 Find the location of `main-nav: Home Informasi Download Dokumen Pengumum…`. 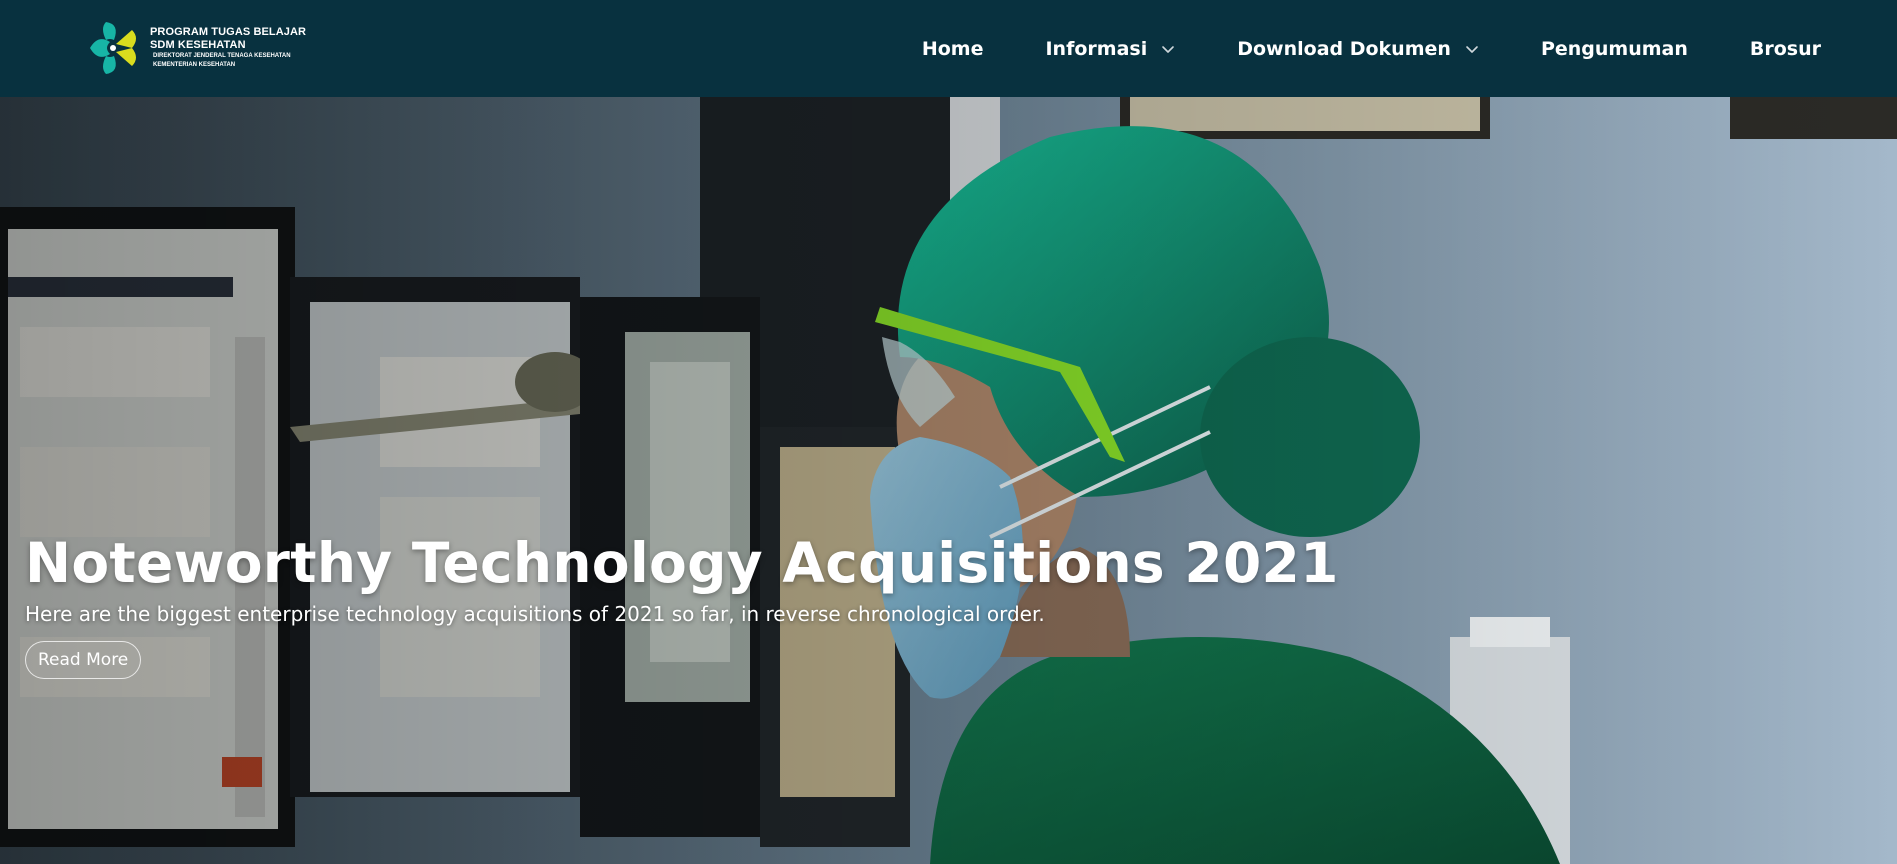

main-nav: Home Informasi Download Dokumen Pengumum… is located at coordinates (1371, 48).